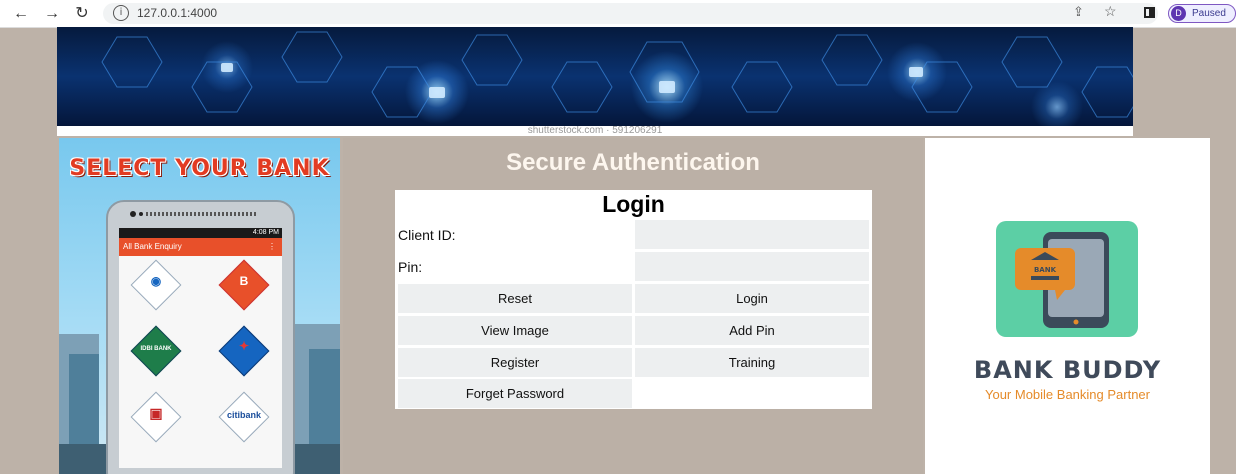  I want to click on profile-button: D Paused, so click(1202, 13).